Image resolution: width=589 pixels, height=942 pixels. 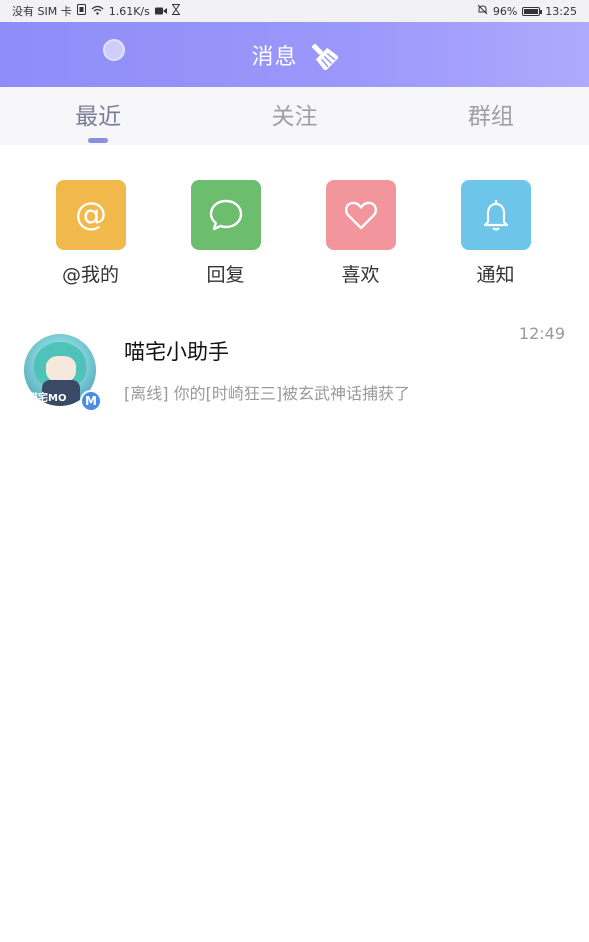 What do you see at coordinates (505, 11) in the screenshot?
I see `battery-percent: 96%` at bounding box center [505, 11].